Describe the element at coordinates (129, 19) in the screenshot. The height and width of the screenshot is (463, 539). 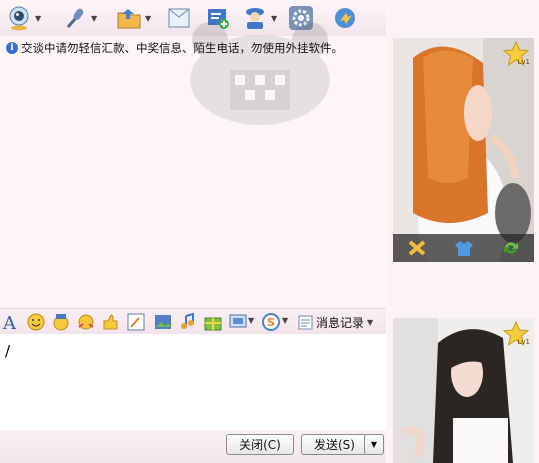
I see `send-file-icon` at that location.